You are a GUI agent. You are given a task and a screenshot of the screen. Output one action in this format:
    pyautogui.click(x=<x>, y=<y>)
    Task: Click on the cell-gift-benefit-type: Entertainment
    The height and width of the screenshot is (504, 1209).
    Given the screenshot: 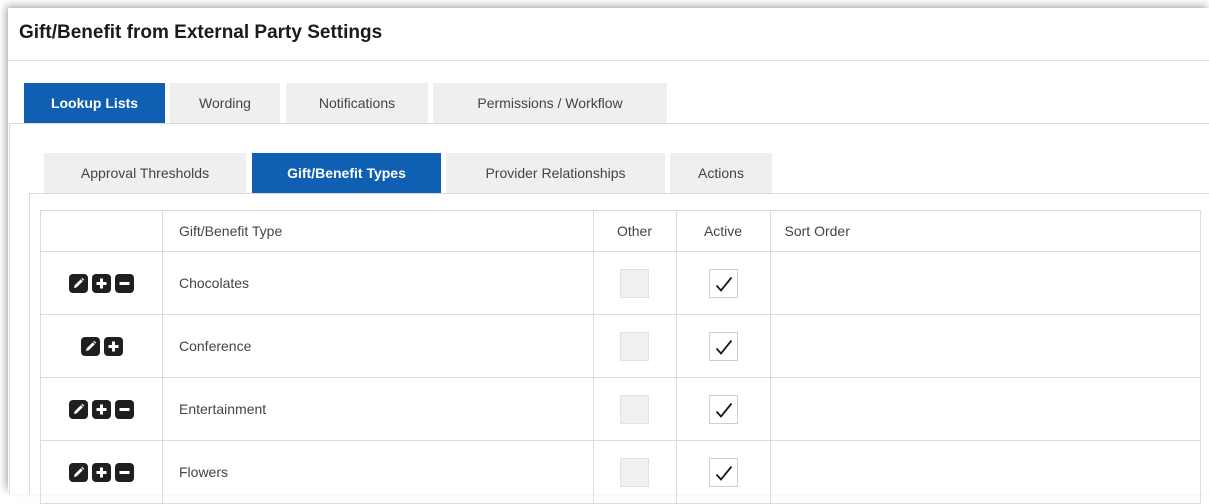 What is the action you would take?
    pyautogui.click(x=378, y=409)
    